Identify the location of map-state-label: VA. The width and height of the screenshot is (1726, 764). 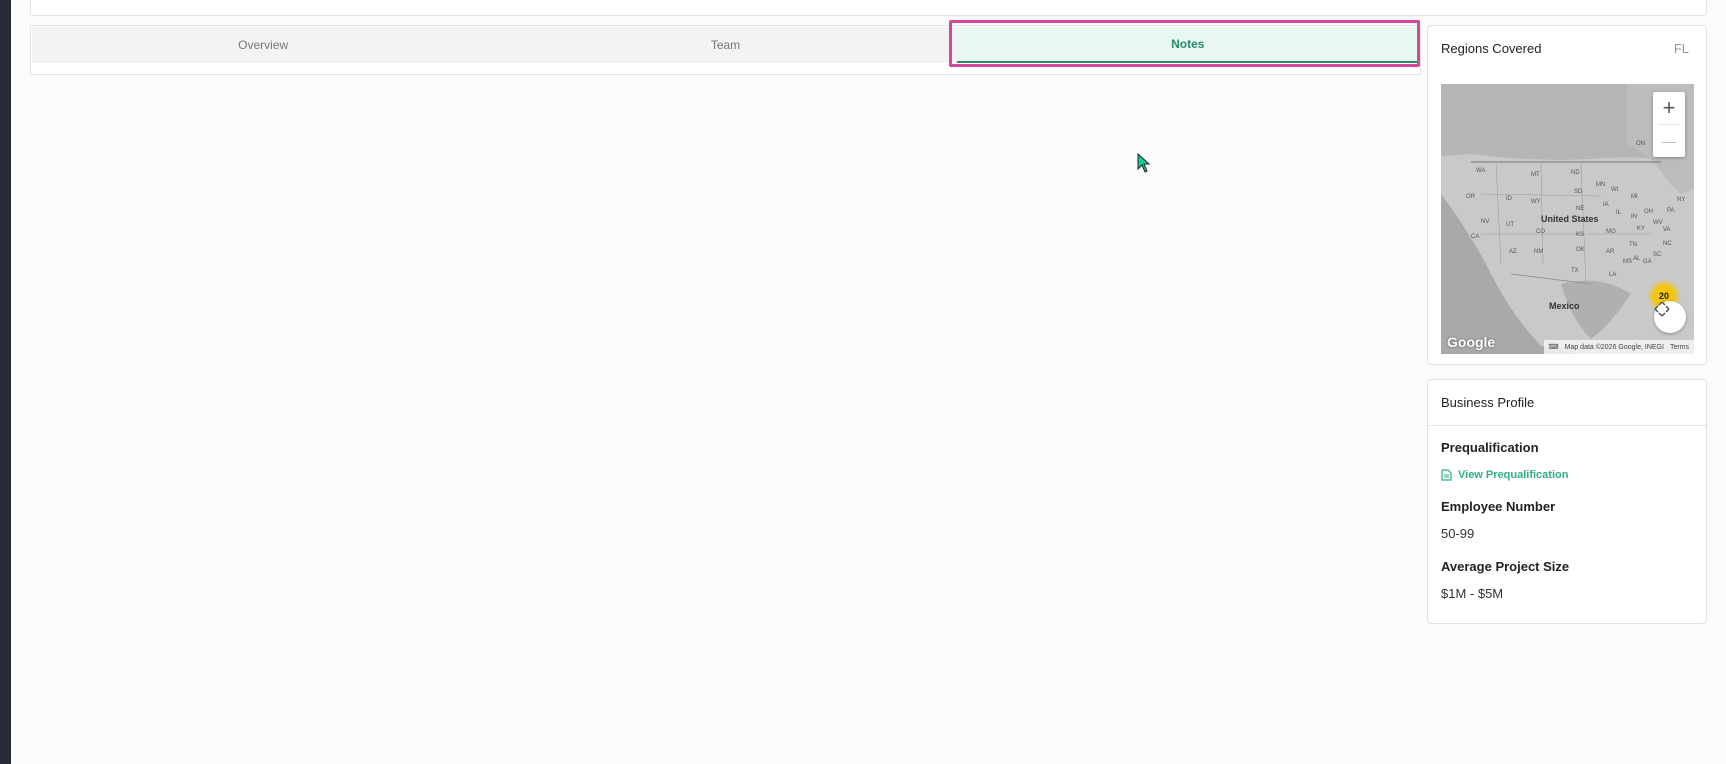
(1667, 230).